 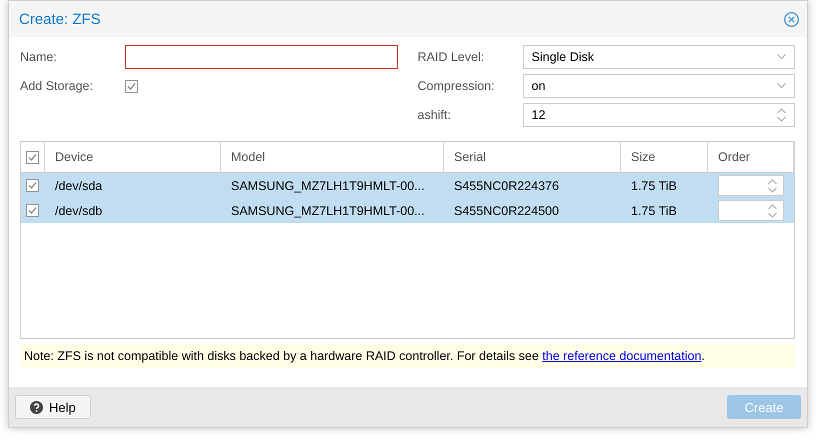 What do you see at coordinates (78, 211) in the screenshot?
I see `table-cell: /dev/sdb` at bounding box center [78, 211].